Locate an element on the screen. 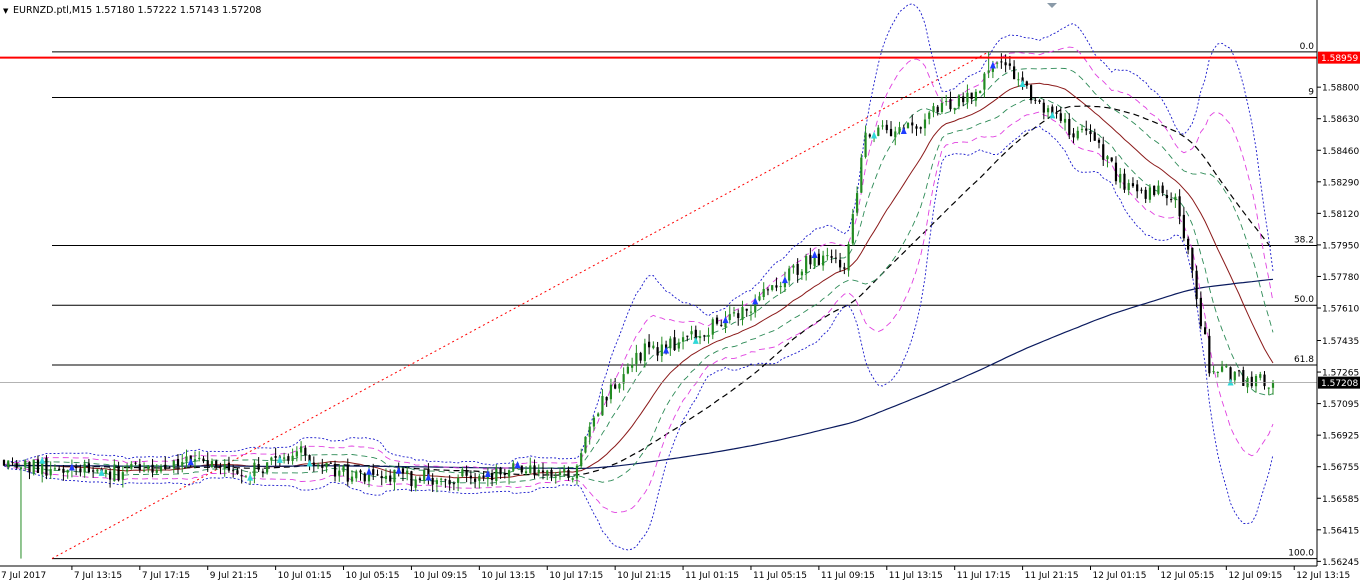 The width and height of the screenshot is (1361, 583). time-tick-label: 12 Jul 13:15 is located at coordinates (1323, 576).